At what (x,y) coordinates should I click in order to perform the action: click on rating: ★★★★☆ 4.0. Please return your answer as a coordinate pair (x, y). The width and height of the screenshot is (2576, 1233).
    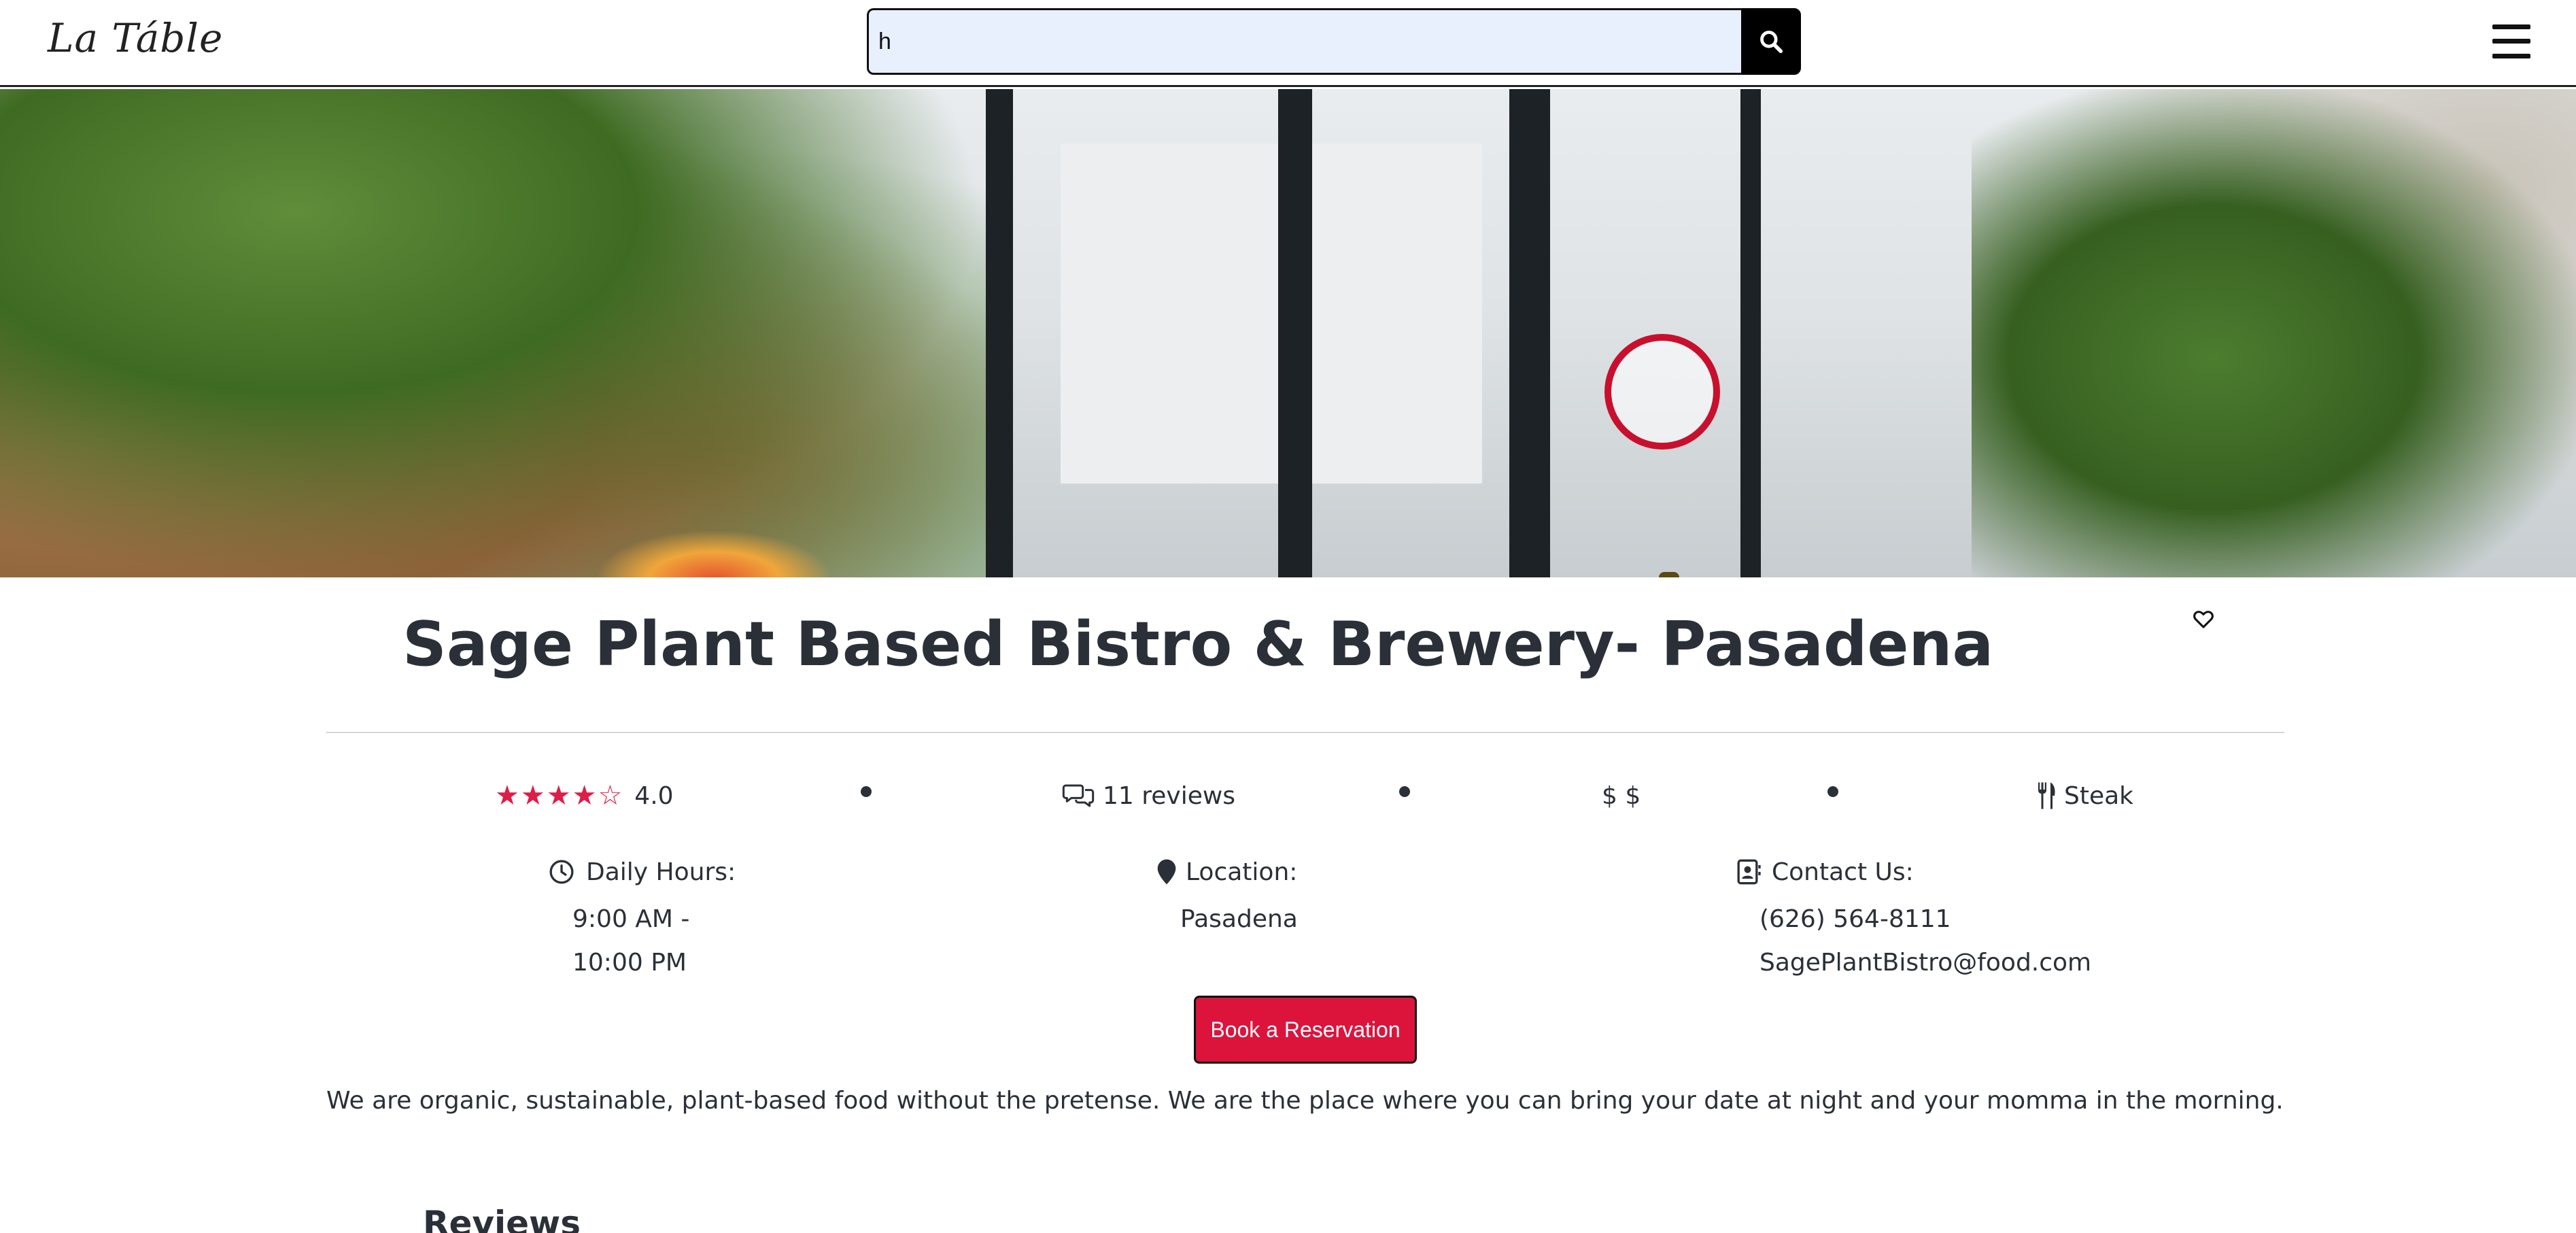
    Looking at the image, I should click on (584, 795).